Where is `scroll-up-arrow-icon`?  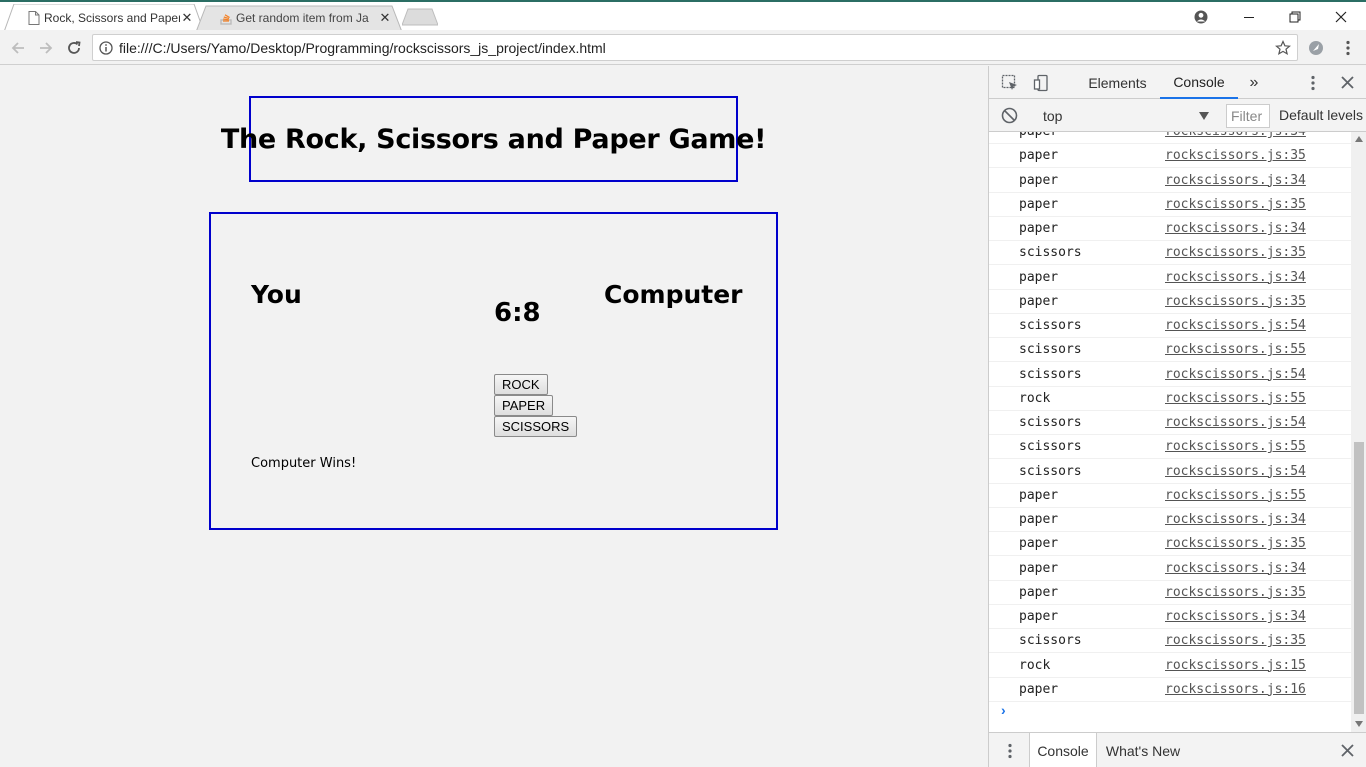
scroll-up-arrow-icon is located at coordinates (1359, 139).